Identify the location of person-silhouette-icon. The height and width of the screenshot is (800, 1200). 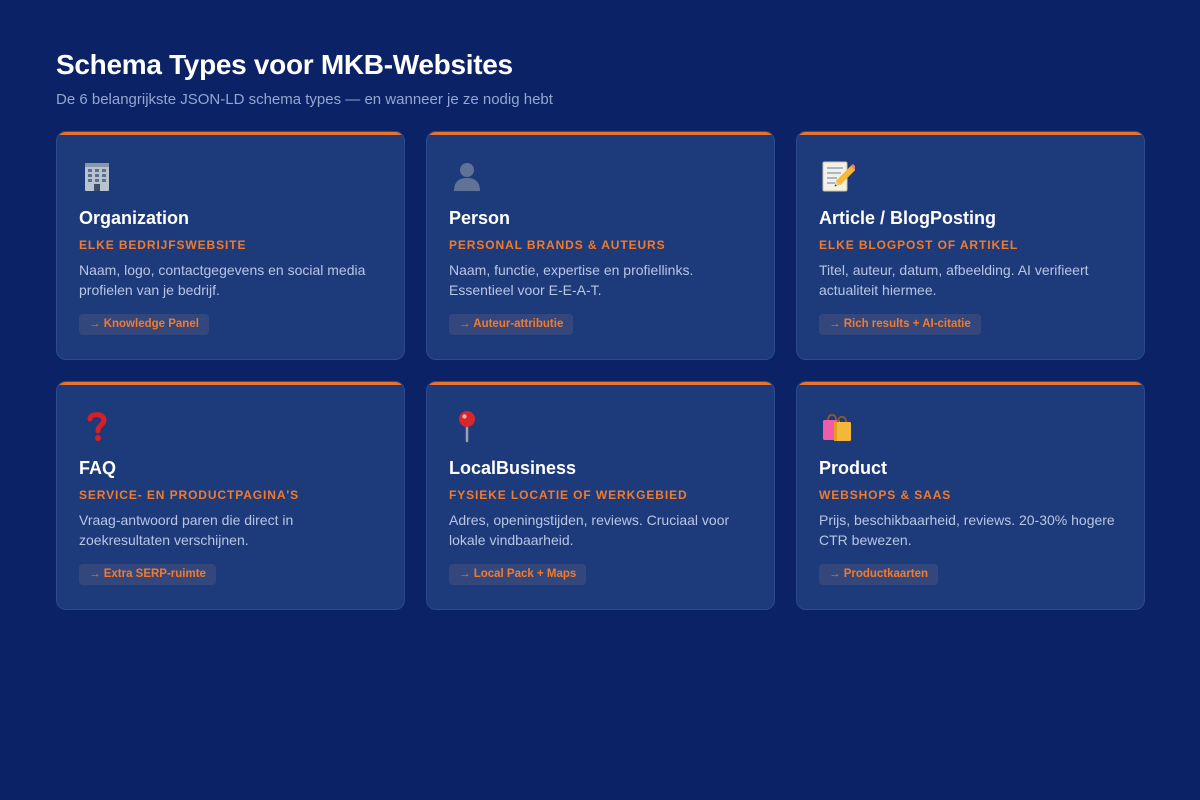
(467, 177).